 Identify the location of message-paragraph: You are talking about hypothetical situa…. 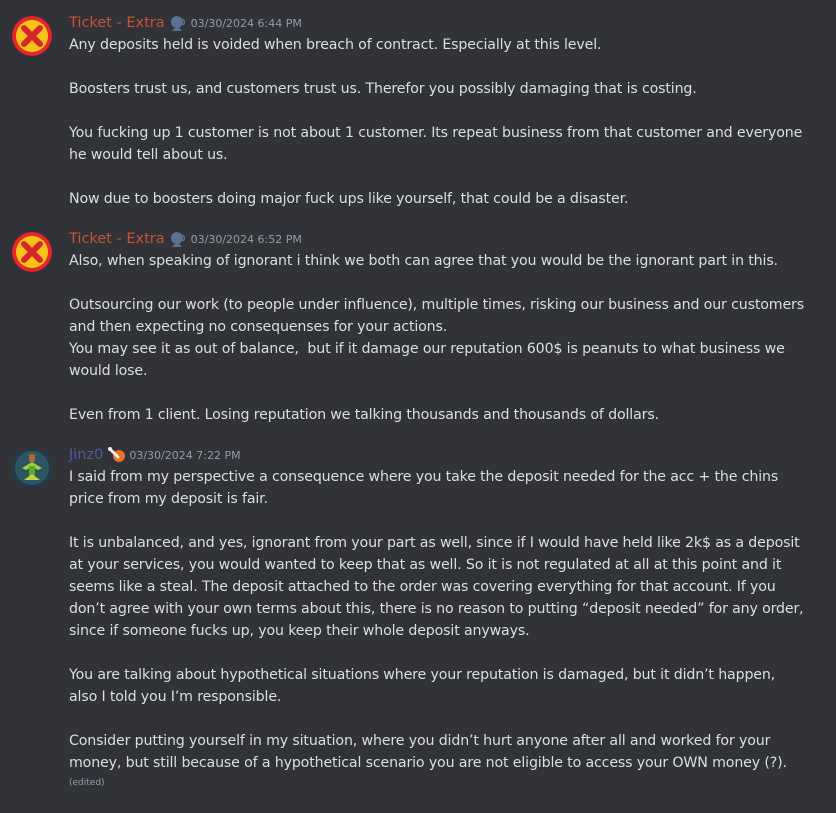
(424, 686).